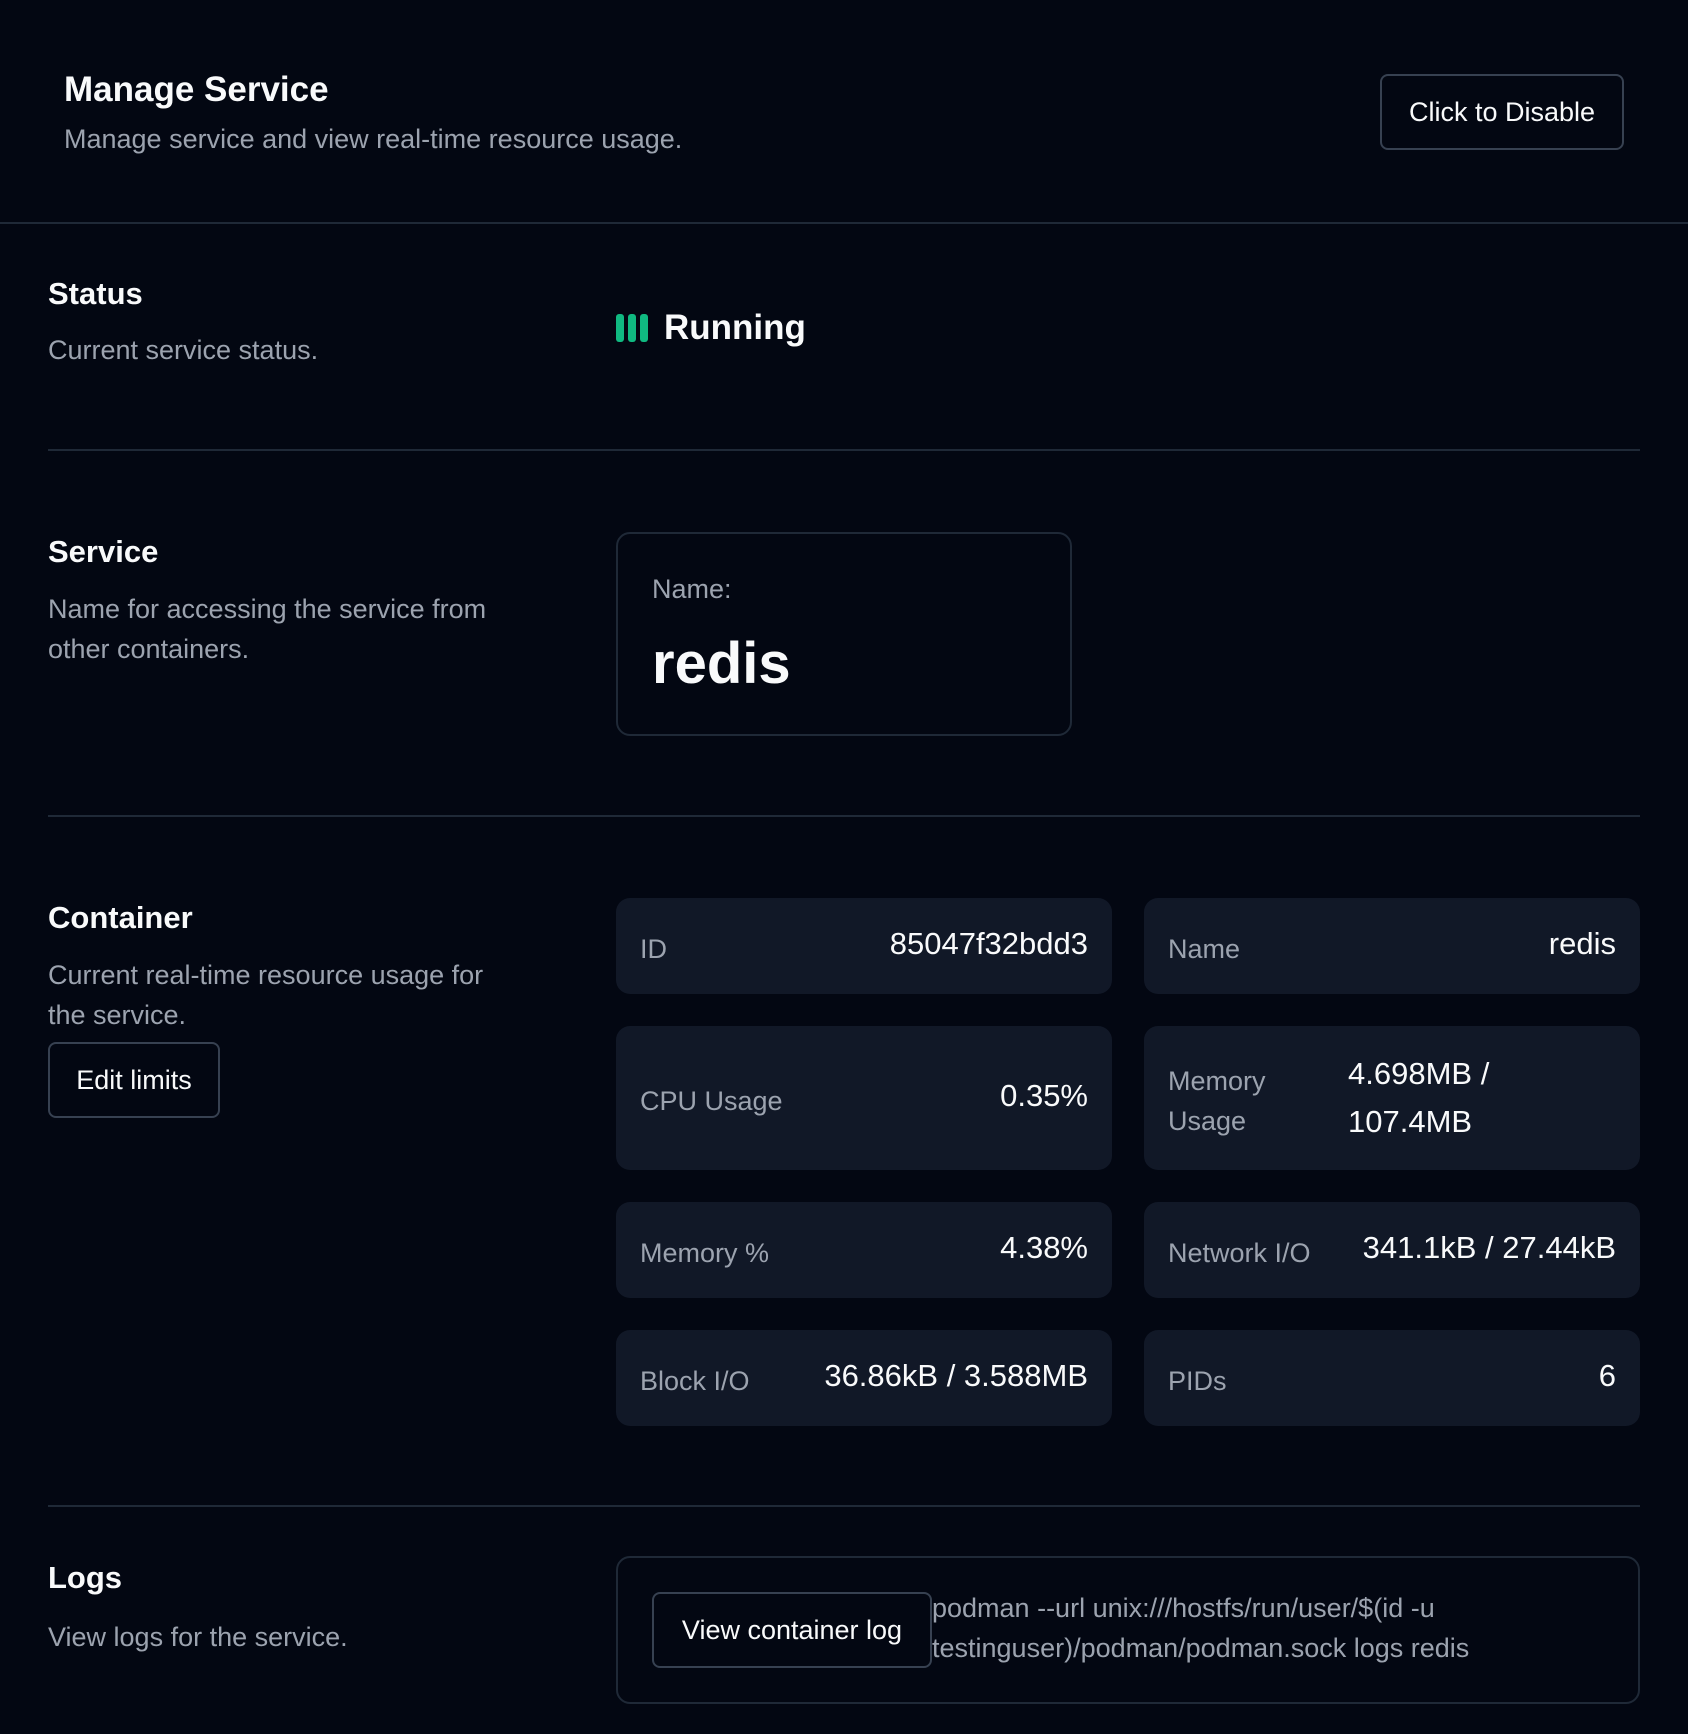 The width and height of the screenshot is (1688, 1734). I want to click on logs-section-description: View logs for the service., so click(198, 1637).